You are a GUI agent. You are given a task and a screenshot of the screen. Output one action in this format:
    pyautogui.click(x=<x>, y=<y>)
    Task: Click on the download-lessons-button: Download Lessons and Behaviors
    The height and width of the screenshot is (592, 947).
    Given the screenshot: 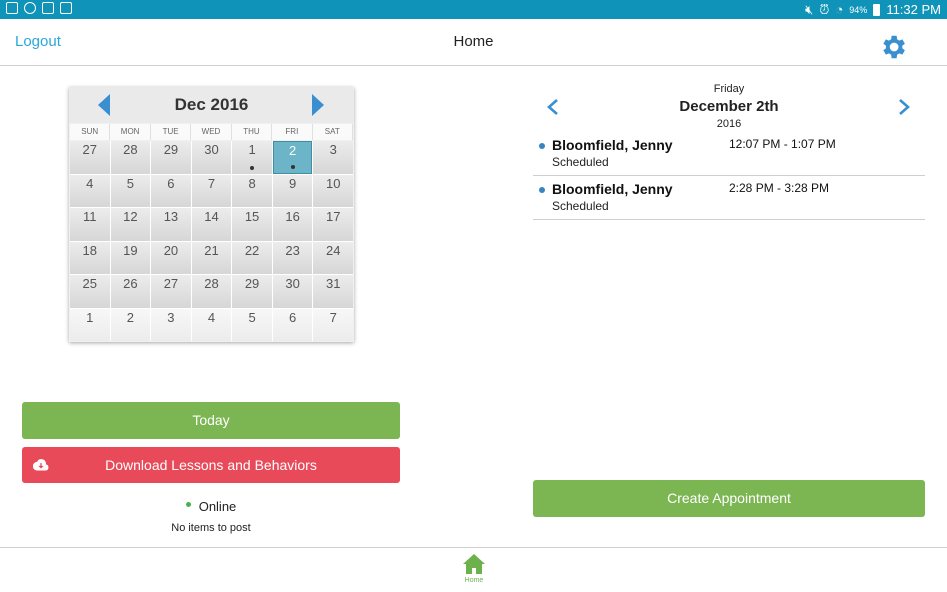 What is the action you would take?
    pyautogui.click(x=211, y=465)
    